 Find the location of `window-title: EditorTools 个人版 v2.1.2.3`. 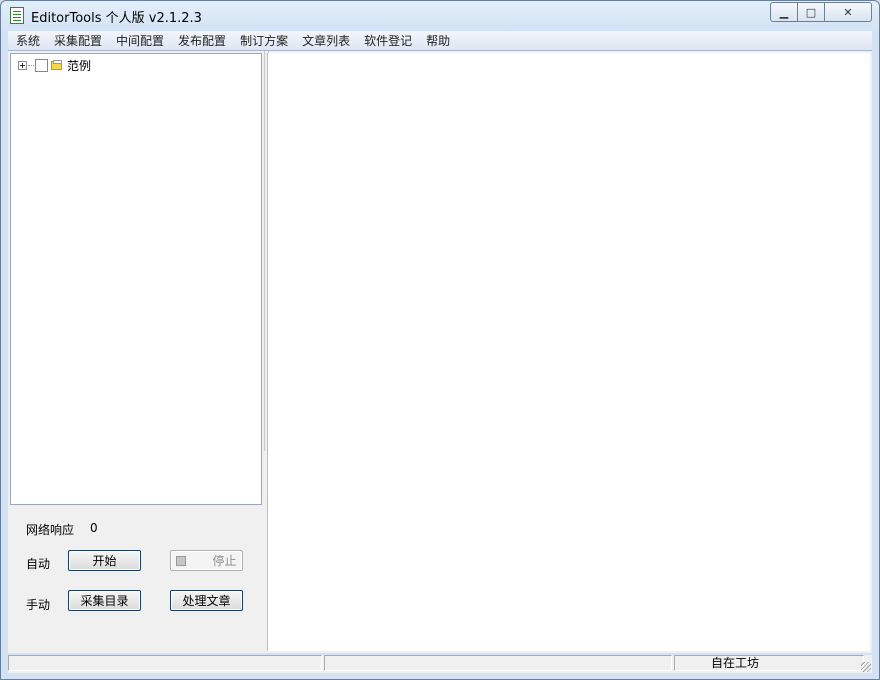

window-title: EditorTools 个人版 v2.1.2.3 is located at coordinates (116, 18).